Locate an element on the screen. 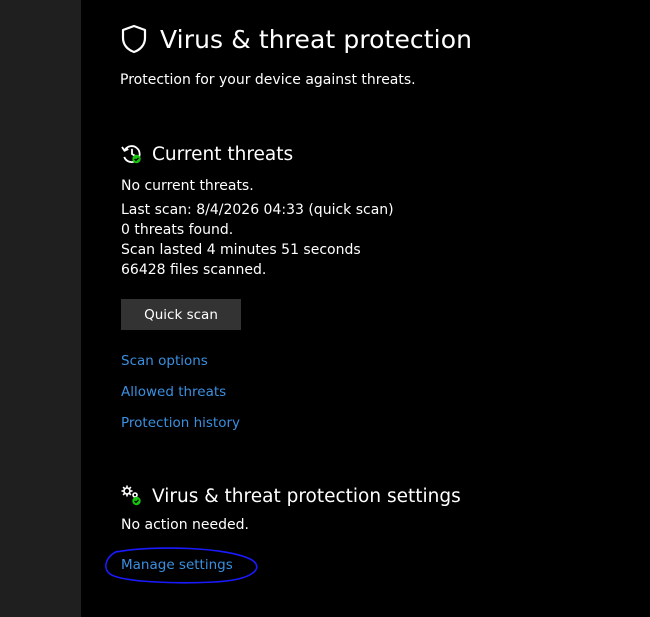 The height and width of the screenshot is (617, 650). files-scanned-text: 66428 files scanned. is located at coordinates (194, 270).